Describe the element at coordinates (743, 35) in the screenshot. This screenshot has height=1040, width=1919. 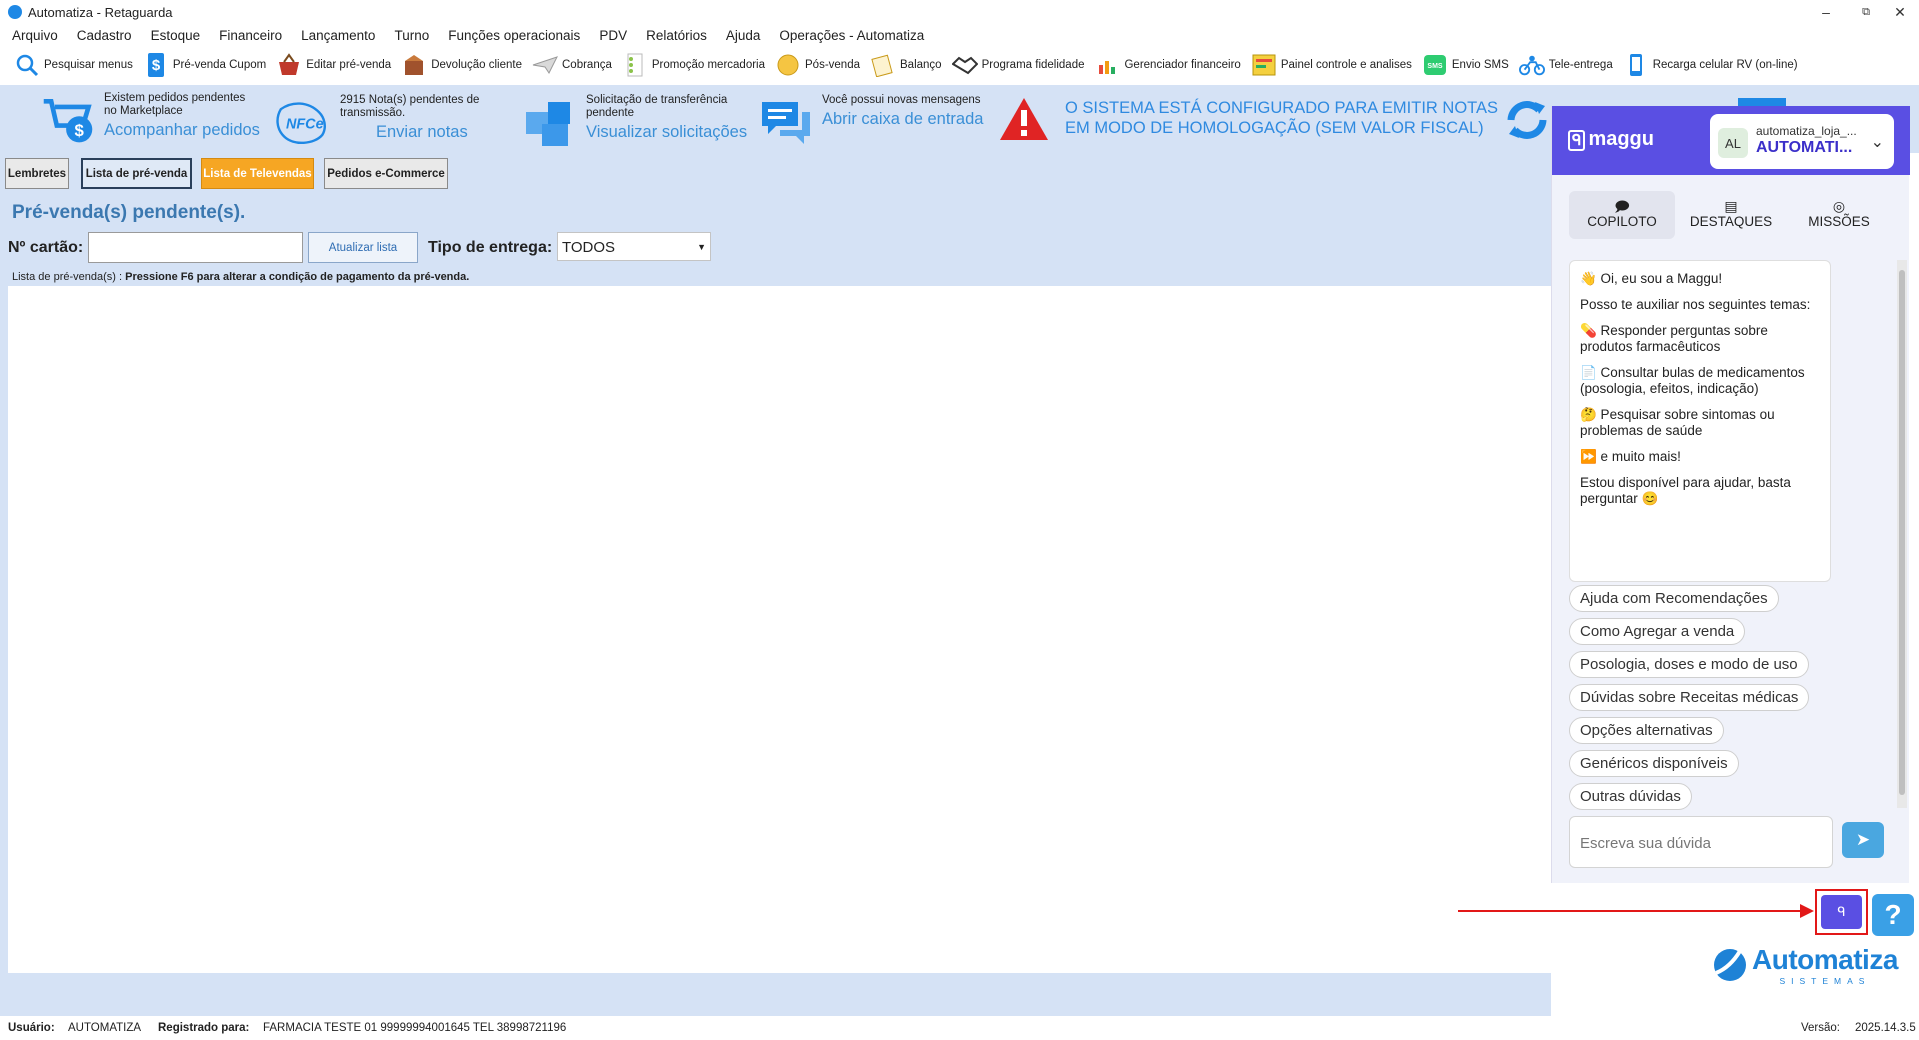
I see `menu-ajuda: Ajuda` at that location.